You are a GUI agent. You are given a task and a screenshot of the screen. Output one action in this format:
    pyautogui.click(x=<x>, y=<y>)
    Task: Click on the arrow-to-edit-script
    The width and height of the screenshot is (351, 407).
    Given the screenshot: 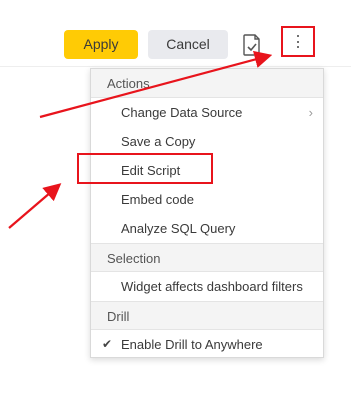 What is the action you would take?
    pyautogui.click(x=35, y=206)
    